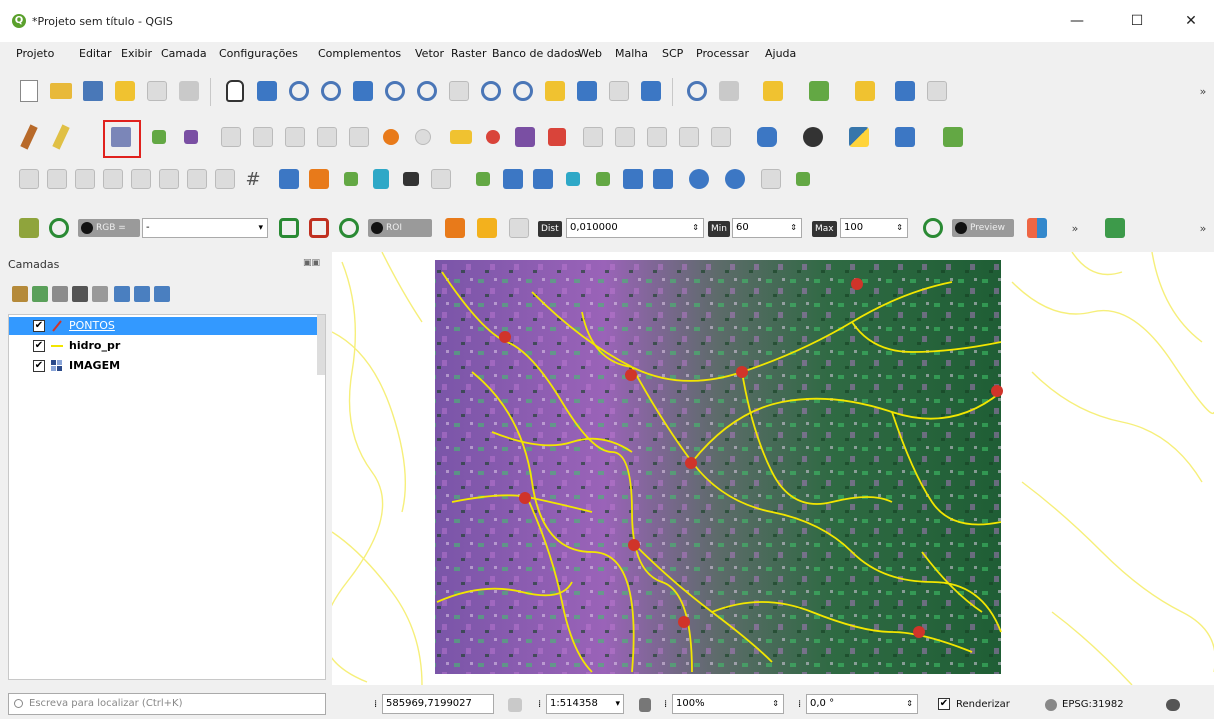 The width and height of the screenshot is (1214, 719). What do you see at coordinates (515, 705) in the screenshot?
I see `toggle-extents-icon` at bounding box center [515, 705].